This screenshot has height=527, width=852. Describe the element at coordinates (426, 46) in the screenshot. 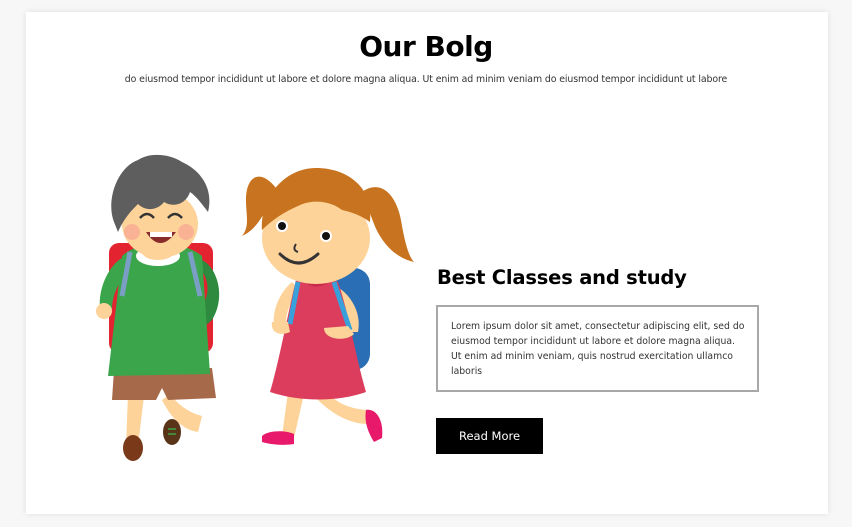

I see `section-title: Our Bolg` at that location.